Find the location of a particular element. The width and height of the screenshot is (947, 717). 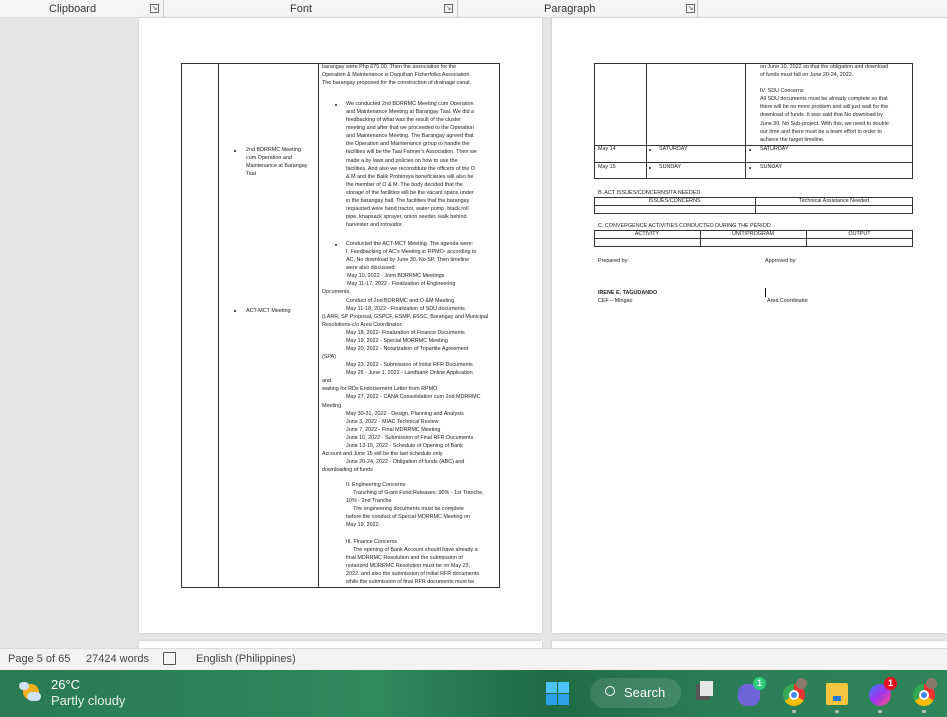

search-icon is located at coordinates (610, 691).